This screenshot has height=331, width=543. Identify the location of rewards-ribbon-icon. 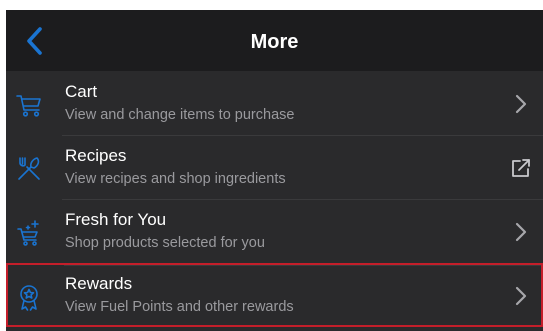
(29, 298).